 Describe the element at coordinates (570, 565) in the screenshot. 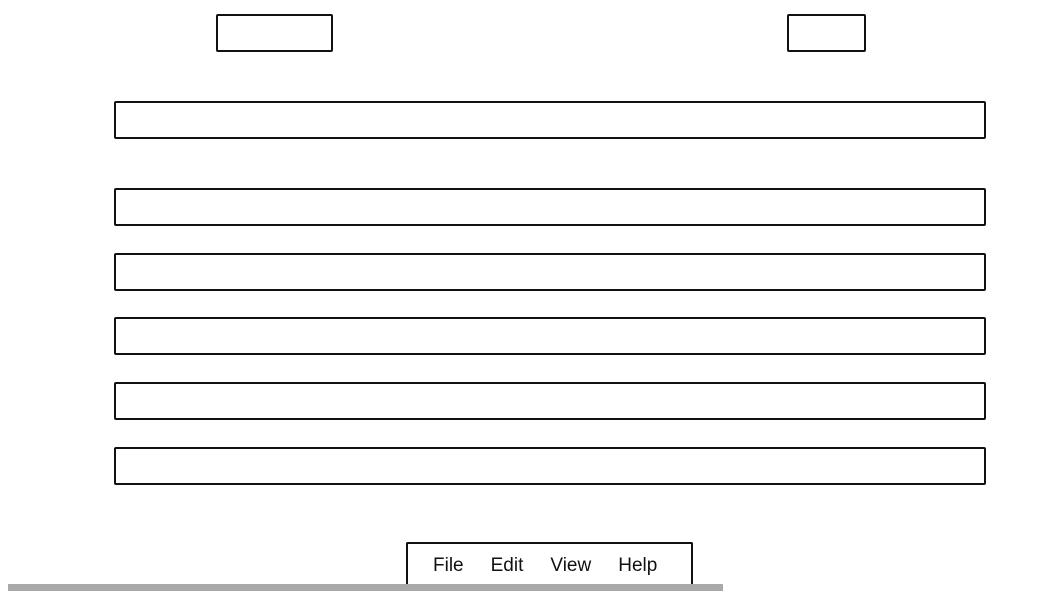

I see `menu-item-view: View` at that location.